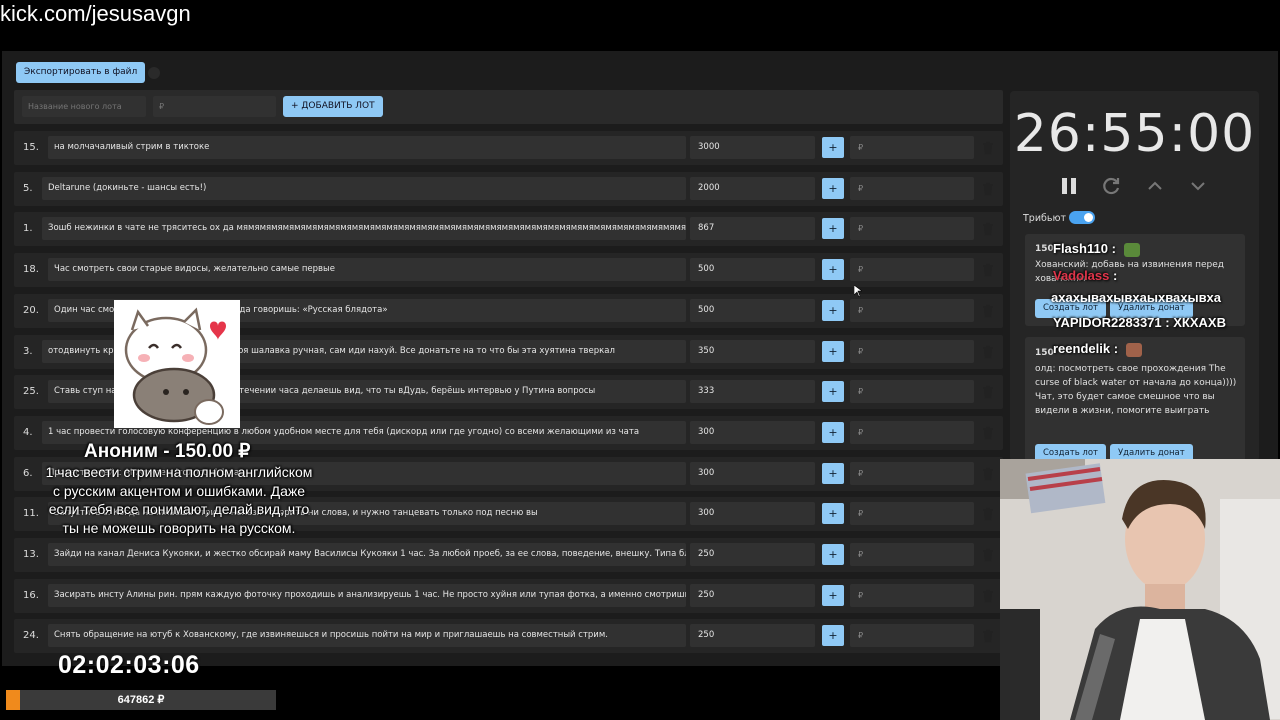 The width and height of the screenshot is (1280, 720). What do you see at coordinates (214, 106) in the screenshot?
I see `new-lot-amount-input` at bounding box center [214, 106].